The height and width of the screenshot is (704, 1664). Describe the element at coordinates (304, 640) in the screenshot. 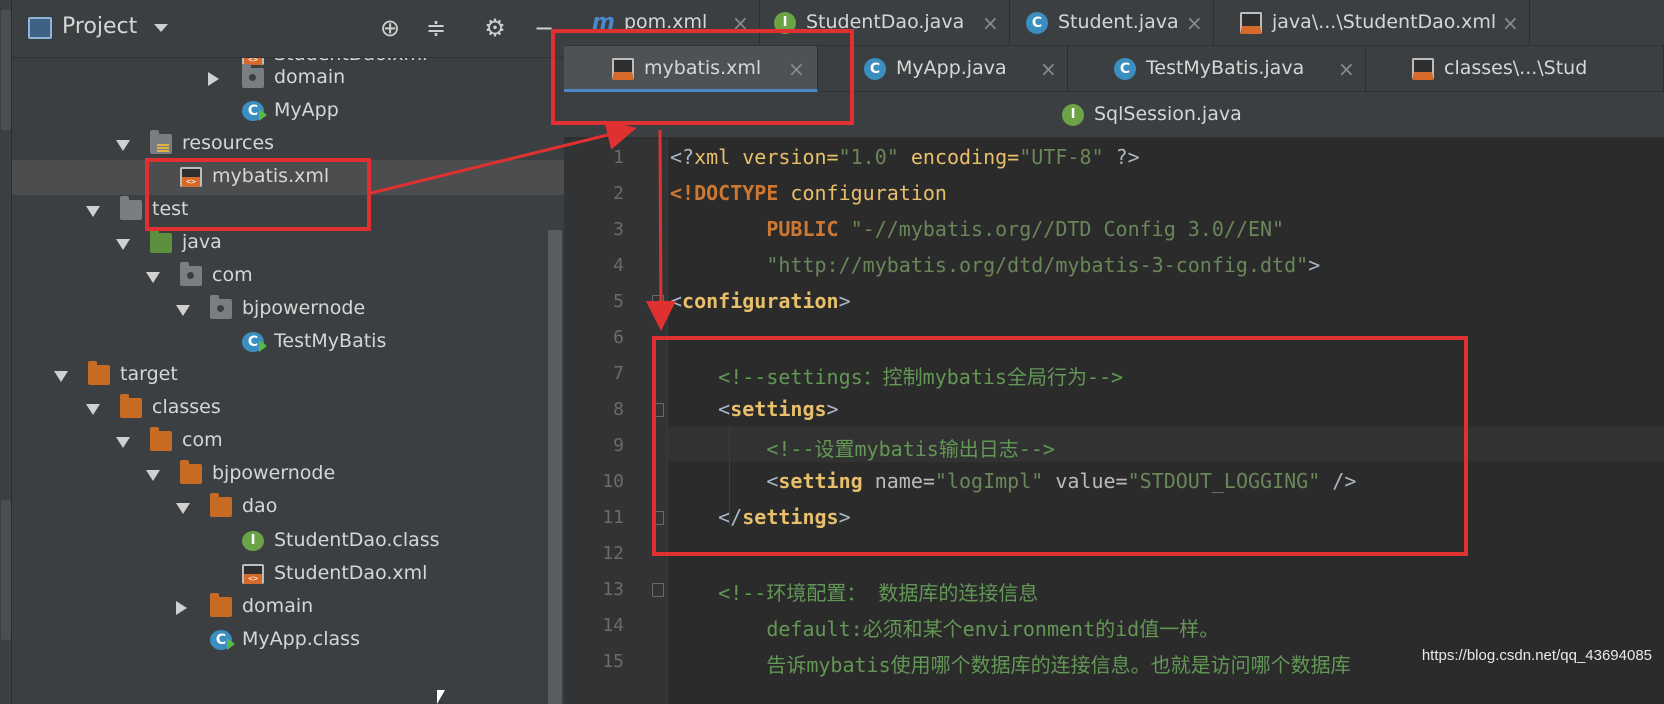

I see `tree-item: C MyApp.class` at that location.